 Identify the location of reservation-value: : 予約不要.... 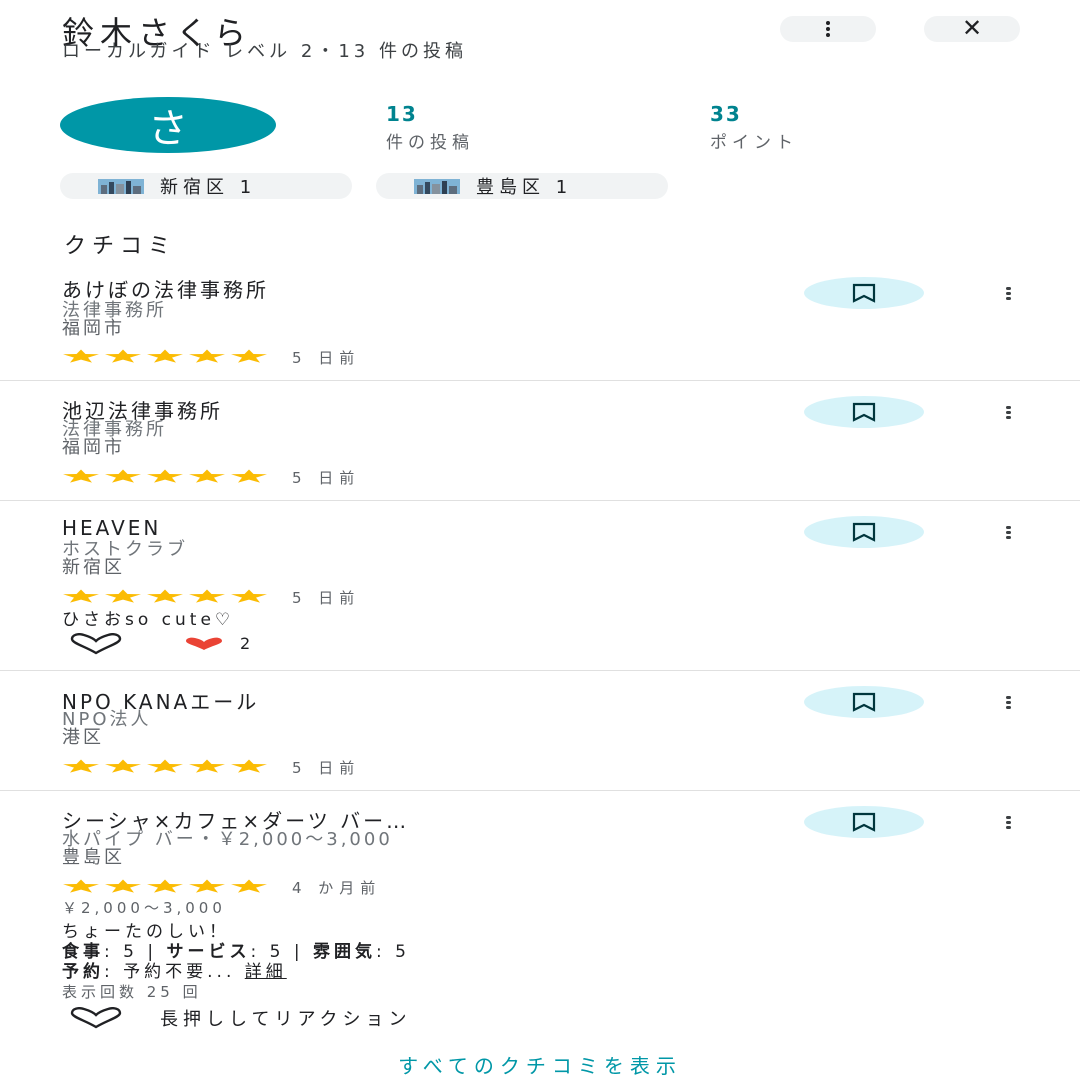
(174, 972).